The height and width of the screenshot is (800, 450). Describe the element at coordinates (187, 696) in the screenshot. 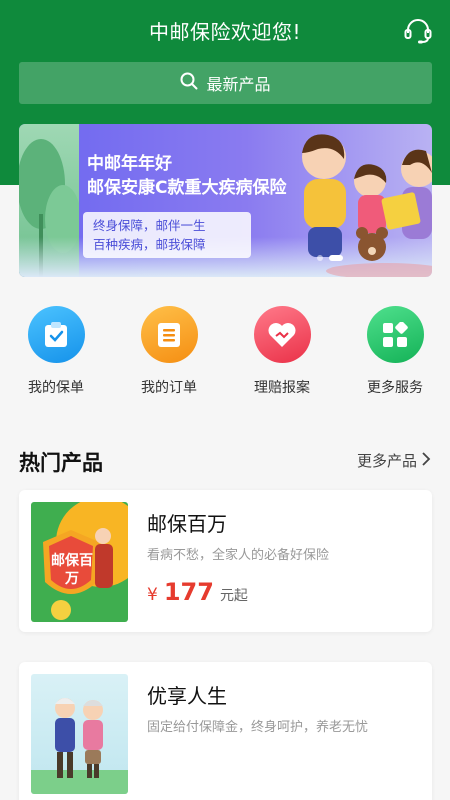

I see `product-name: 优享人生` at that location.